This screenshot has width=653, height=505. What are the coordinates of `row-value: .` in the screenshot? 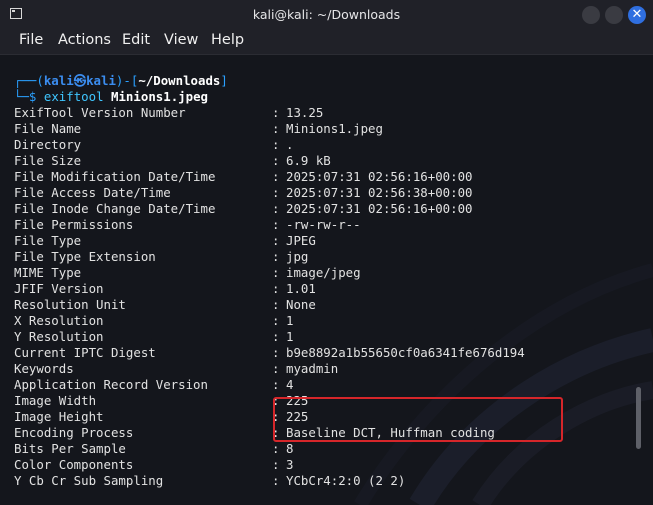 It's located at (290, 144).